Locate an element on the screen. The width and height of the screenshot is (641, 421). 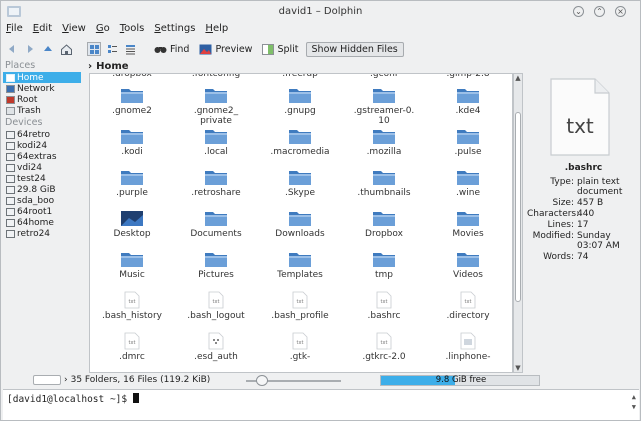
file-item: .kodi is located at coordinates (132, 142).